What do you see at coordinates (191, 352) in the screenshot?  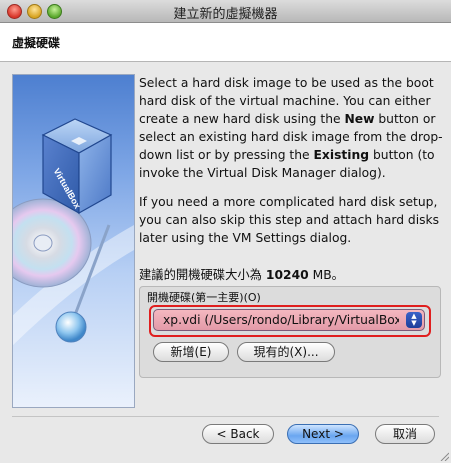 I see `new-disk-button: 新增(E)` at bounding box center [191, 352].